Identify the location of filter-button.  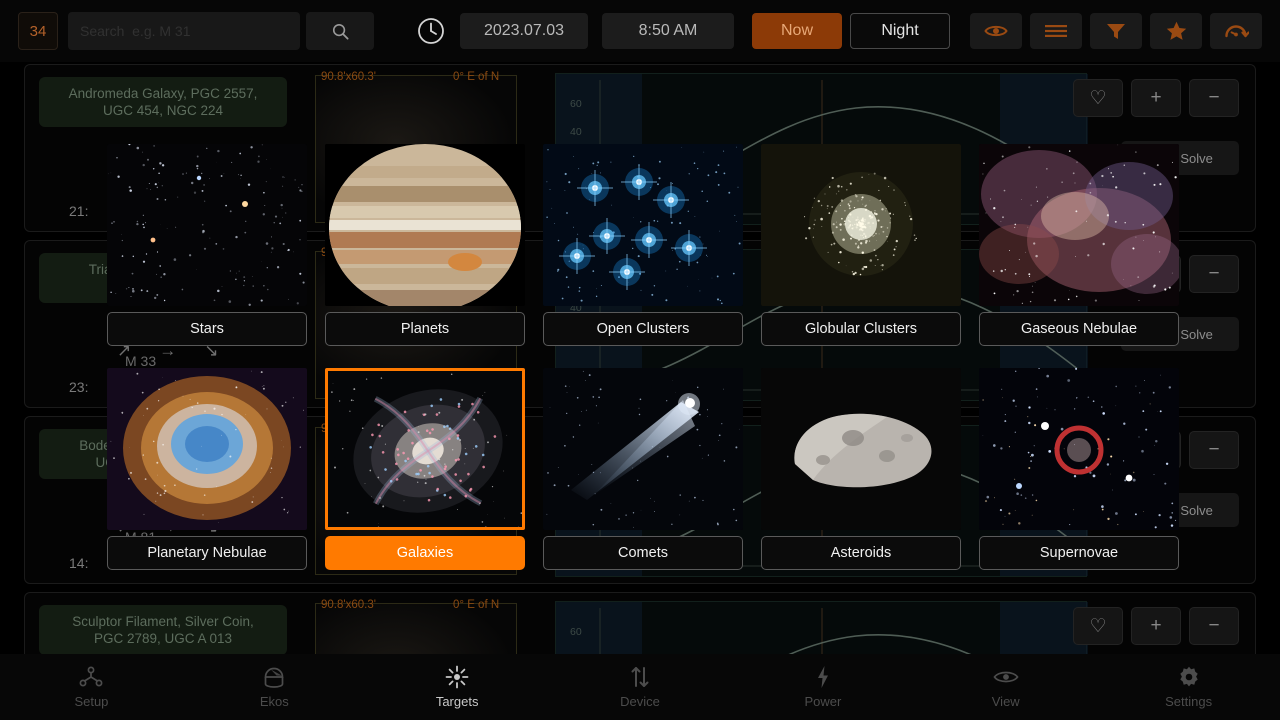
(1116, 31).